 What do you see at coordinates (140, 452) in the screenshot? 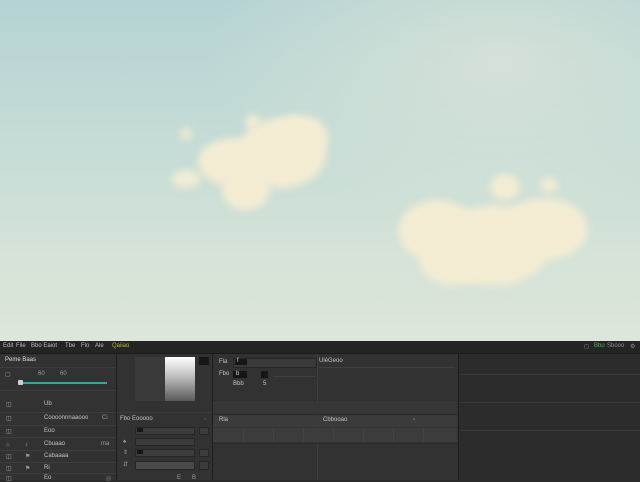
I see `color-field-3-tag` at bounding box center [140, 452].